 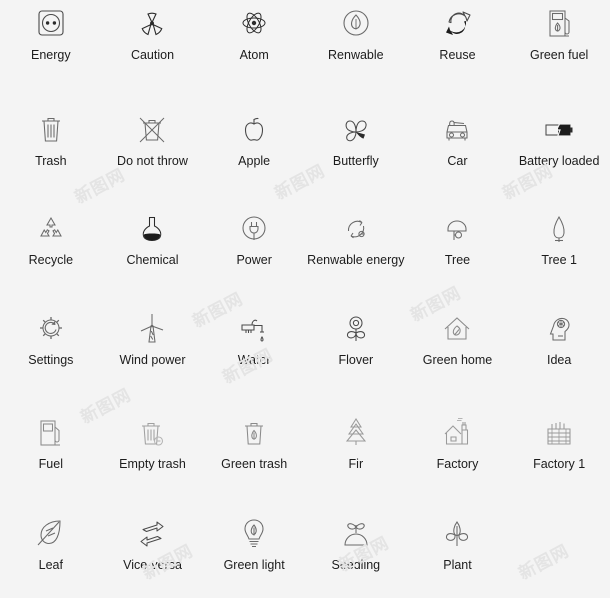 I want to click on icon-cell-factory-1: Factory 1, so click(x=559, y=449).